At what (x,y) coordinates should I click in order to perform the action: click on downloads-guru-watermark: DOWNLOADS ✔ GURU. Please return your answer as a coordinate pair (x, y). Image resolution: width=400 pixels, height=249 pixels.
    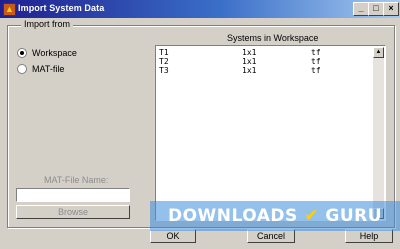
    Looking at the image, I should click on (275, 216).